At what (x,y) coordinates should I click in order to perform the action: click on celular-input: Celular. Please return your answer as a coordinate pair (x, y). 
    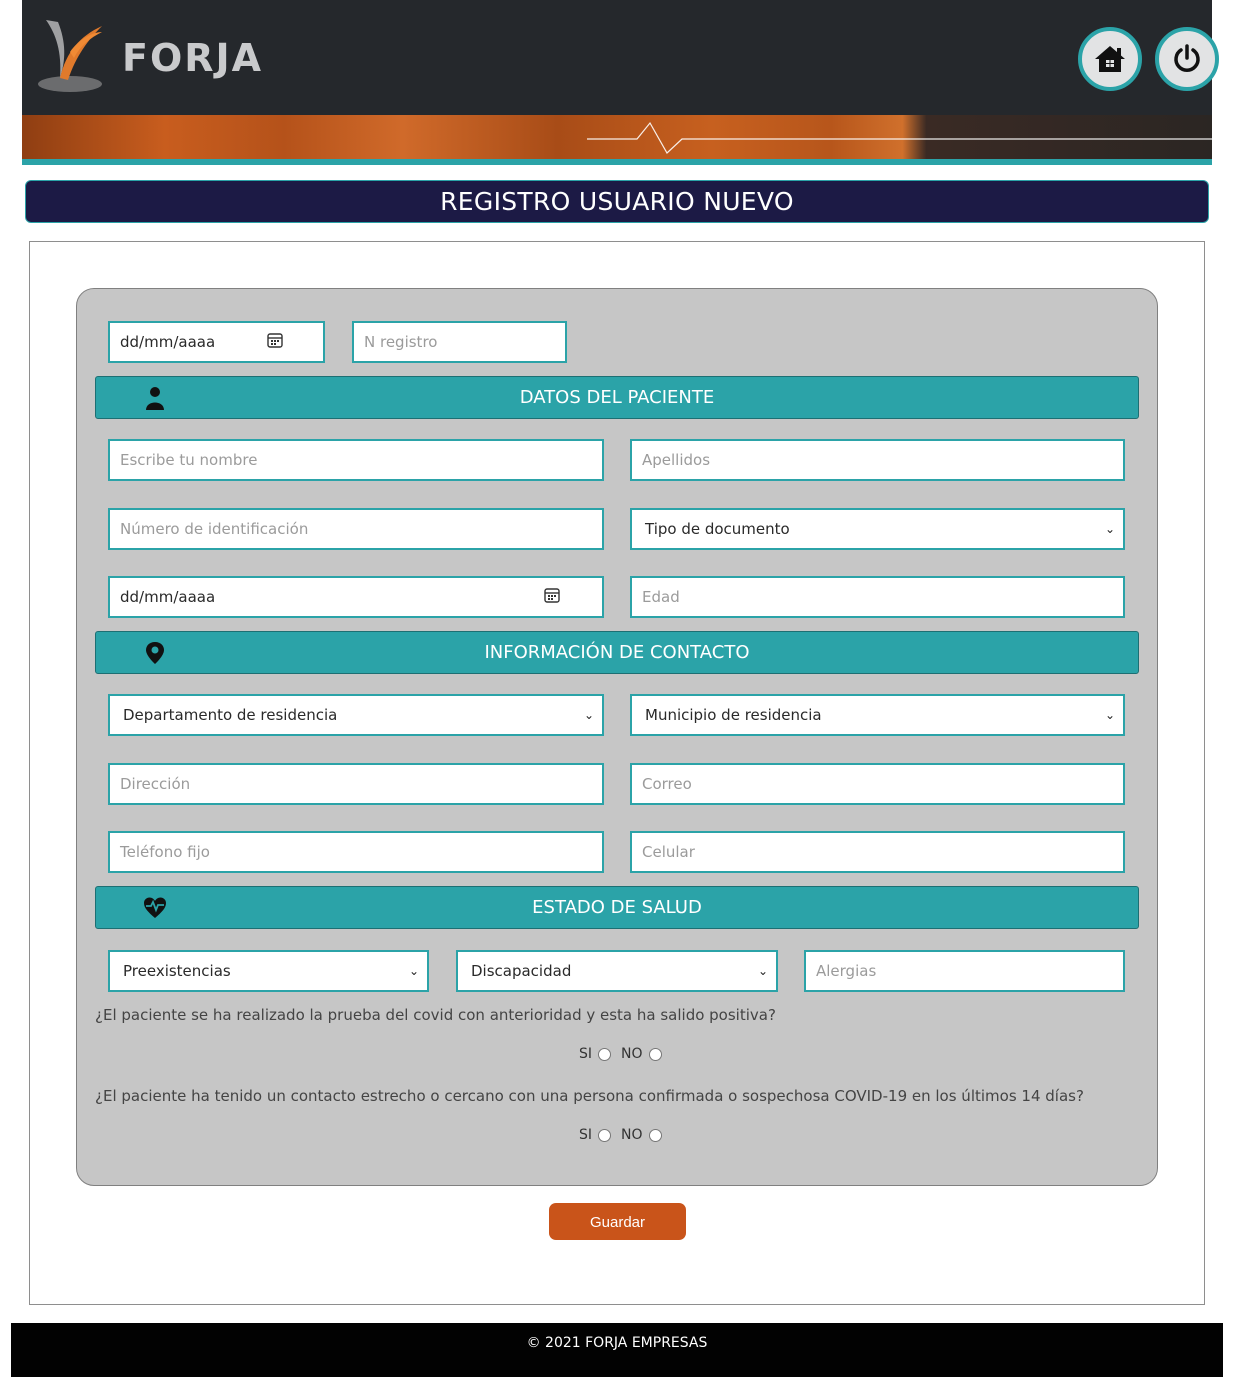
    Looking at the image, I should click on (877, 852).